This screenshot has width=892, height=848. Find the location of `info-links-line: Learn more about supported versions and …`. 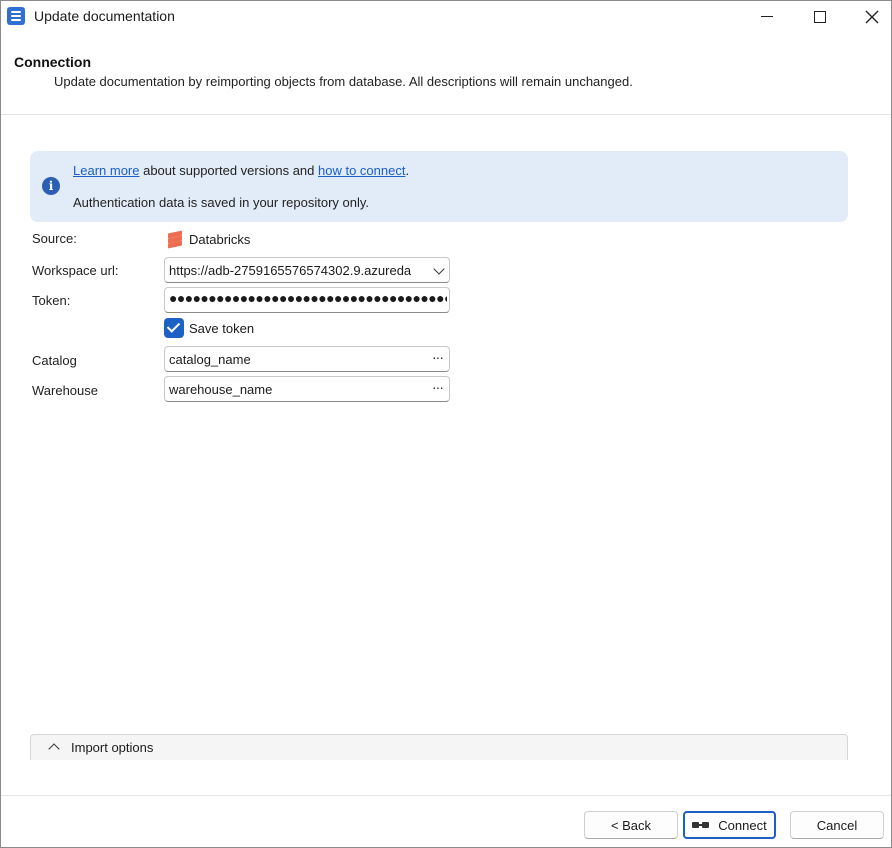

info-links-line: Learn more about supported versions and … is located at coordinates (241, 170).